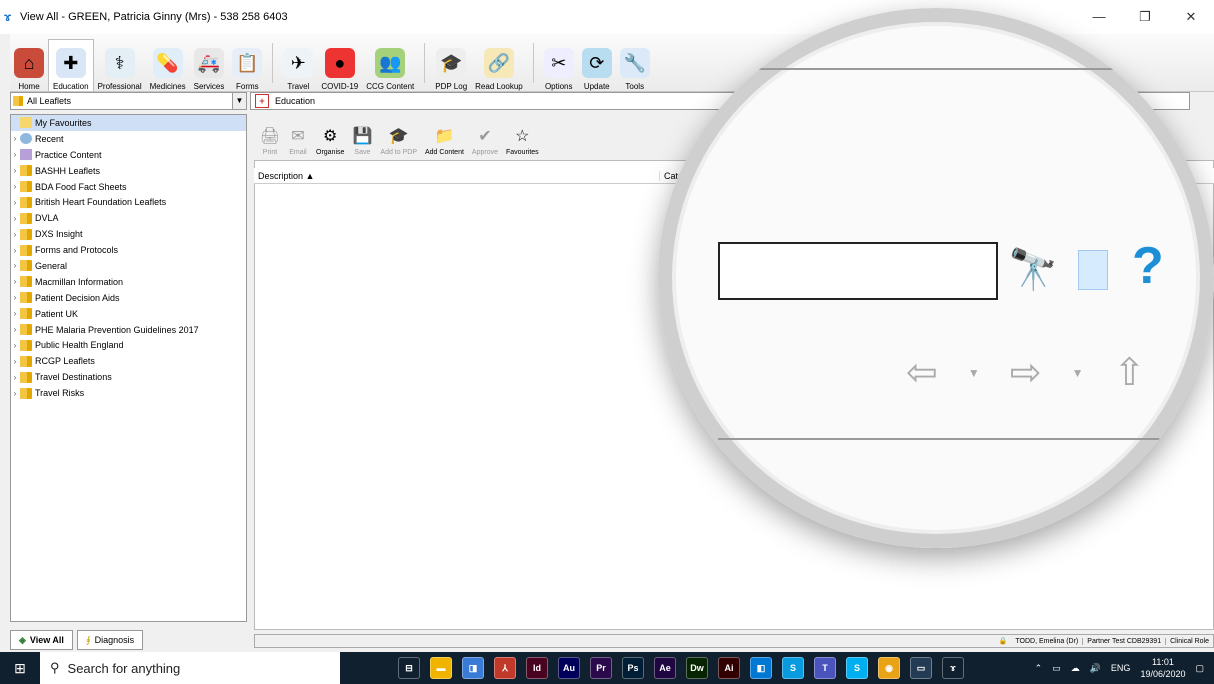 The width and height of the screenshot is (1214, 684). What do you see at coordinates (601, 668) in the screenshot?
I see `taskbar-app-icon: Pr` at bounding box center [601, 668].